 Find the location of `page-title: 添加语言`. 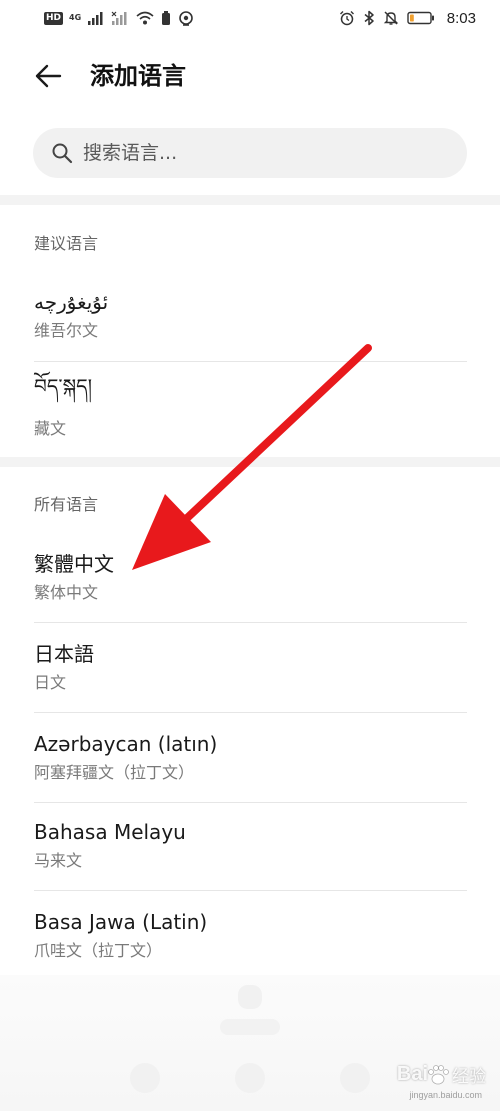

page-title: 添加语言 is located at coordinates (138, 76).